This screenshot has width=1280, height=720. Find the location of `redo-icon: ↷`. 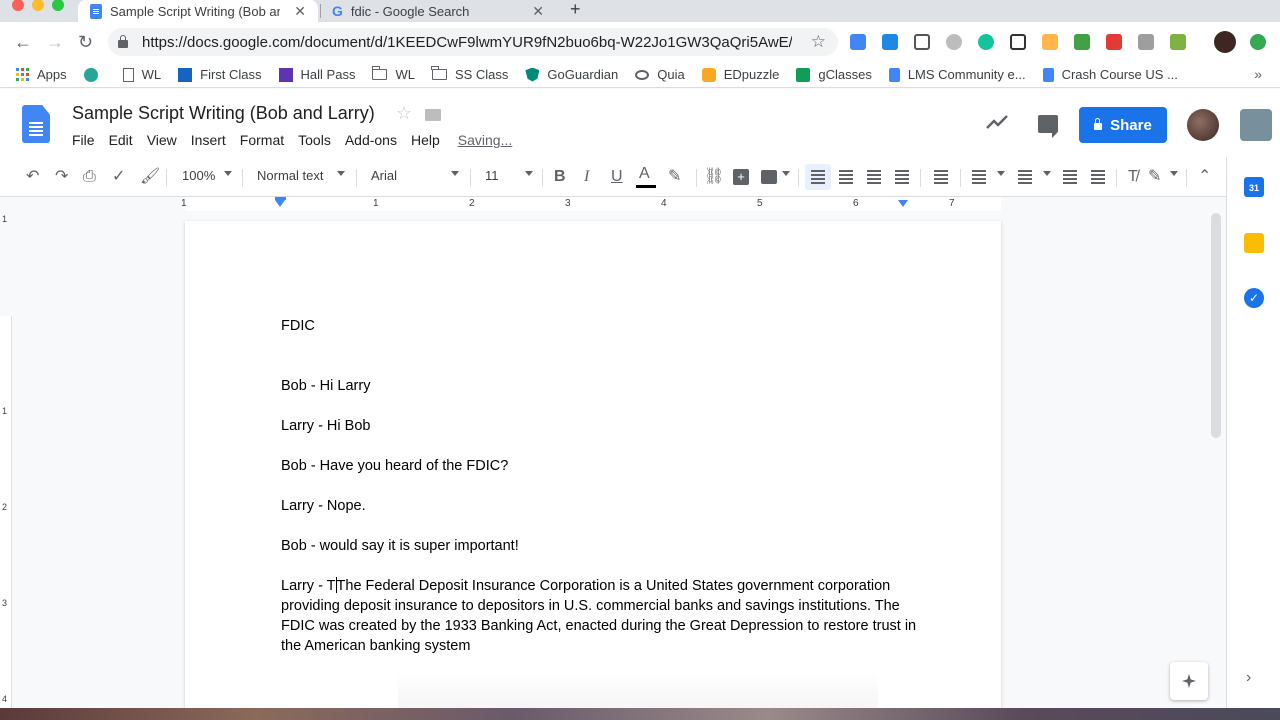

redo-icon: ↷ is located at coordinates (61, 177).